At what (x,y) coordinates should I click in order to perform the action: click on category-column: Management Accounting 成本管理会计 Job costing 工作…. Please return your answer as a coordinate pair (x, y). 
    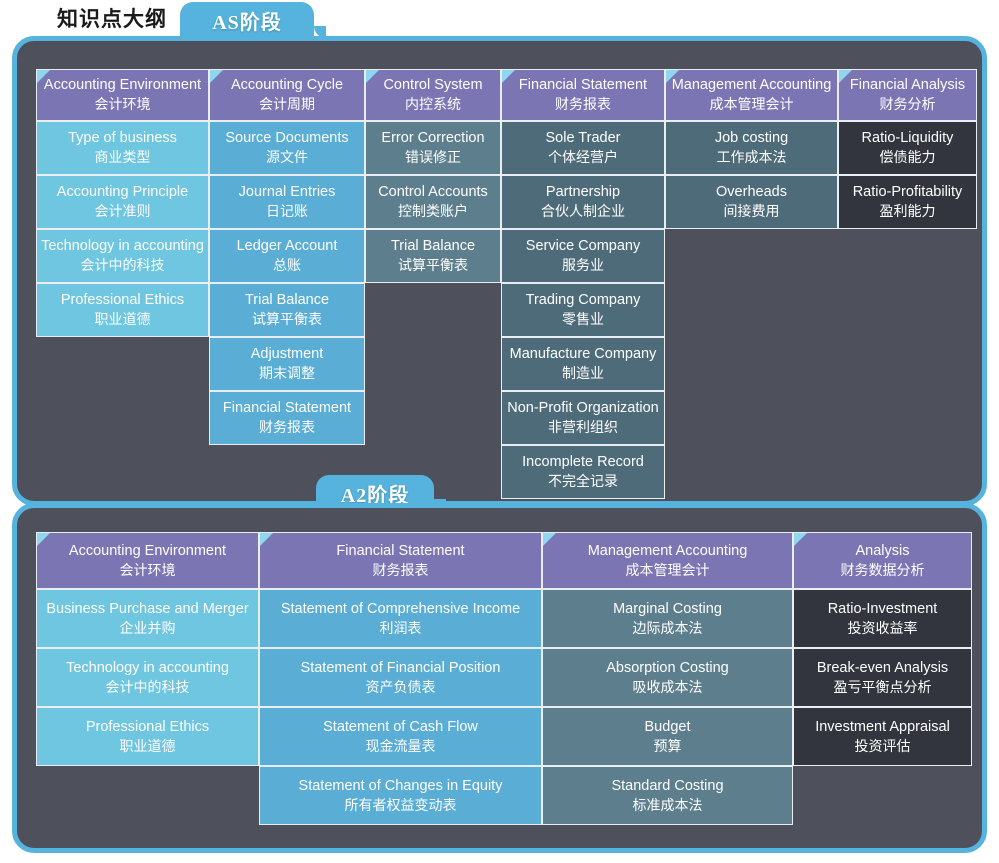
    Looking at the image, I should click on (751, 149).